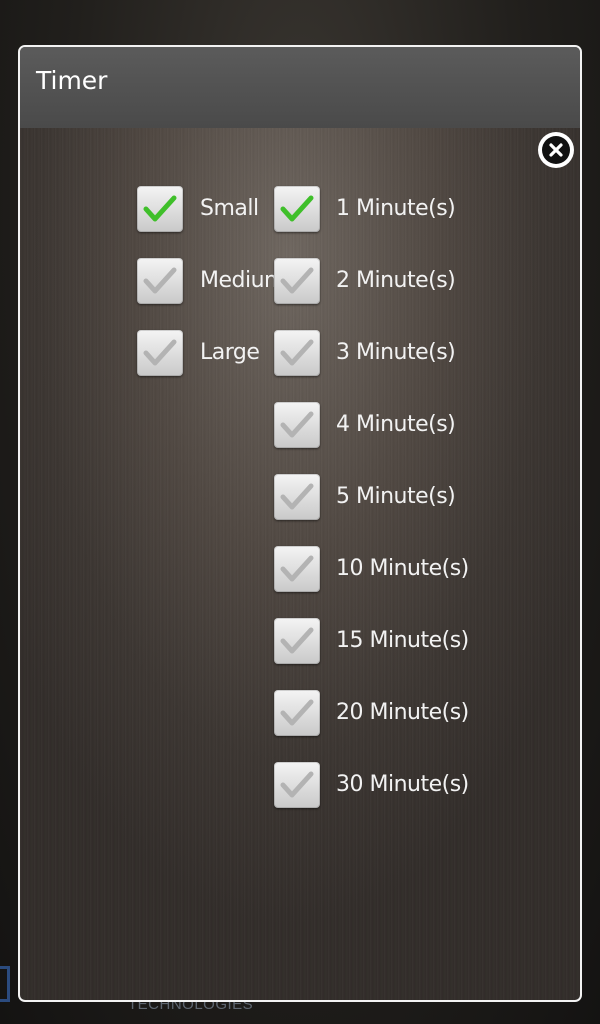 The height and width of the screenshot is (1024, 600). Describe the element at coordinates (396, 280) in the screenshot. I see `duration-label-2: 2 Minute(s)` at that location.